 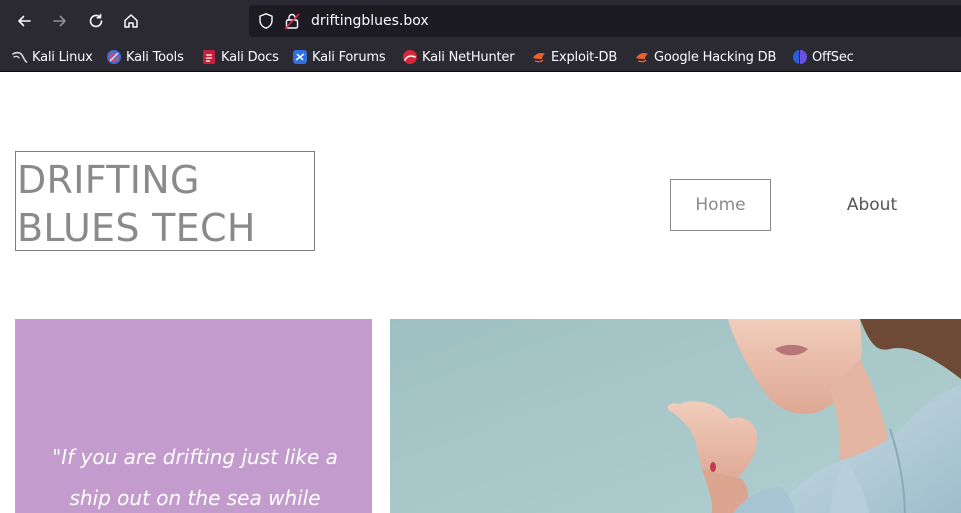 I want to click on kali-nethunter-icon, so click(x=410, y=57).